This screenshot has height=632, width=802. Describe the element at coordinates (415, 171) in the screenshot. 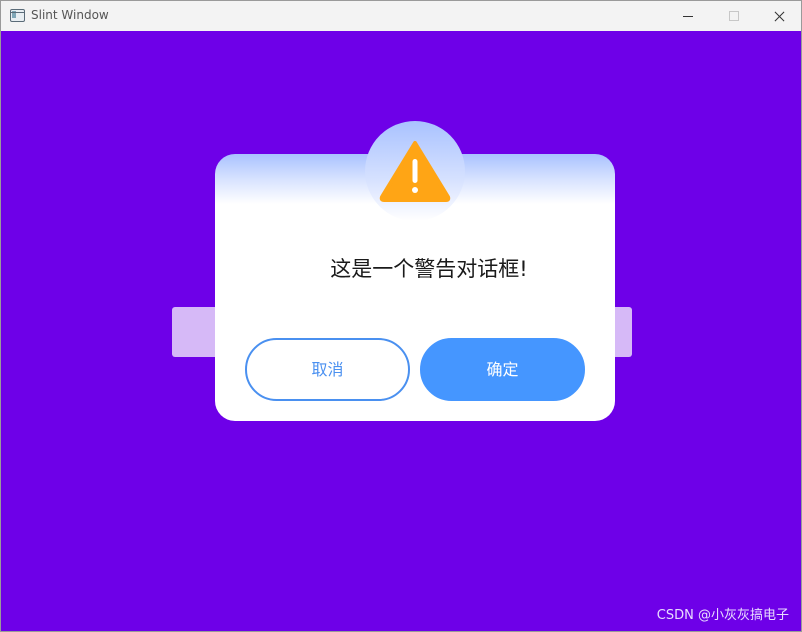

I see `warning-icon` at that location.